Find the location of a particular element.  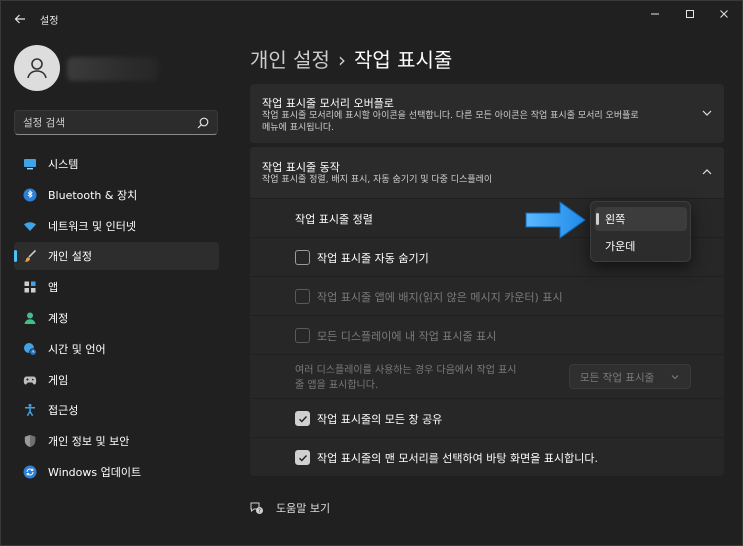

sidebar-item-privacy-security: 개인 정보 및 보안 is located at coordinates (116, 441).